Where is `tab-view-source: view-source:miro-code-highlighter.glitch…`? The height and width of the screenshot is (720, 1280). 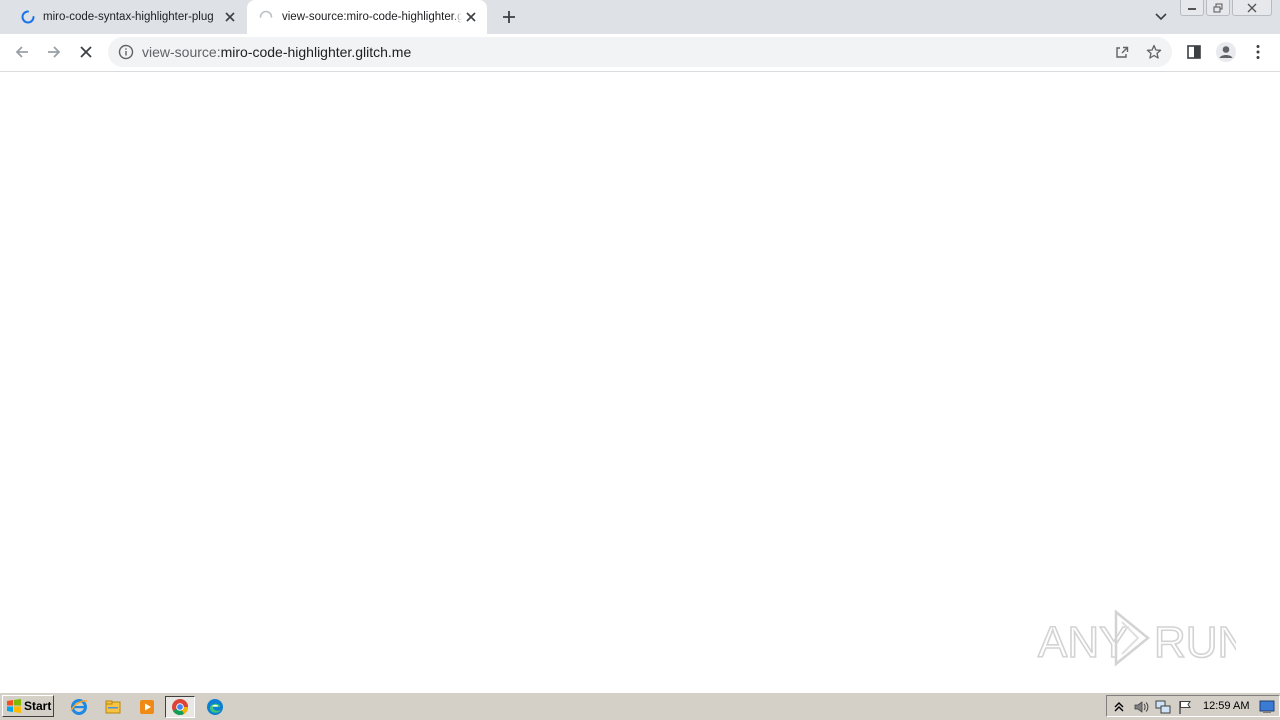
tab-view-source: view-source:miro-code-highlighter.glitch… is located at coordinates (367, 17).